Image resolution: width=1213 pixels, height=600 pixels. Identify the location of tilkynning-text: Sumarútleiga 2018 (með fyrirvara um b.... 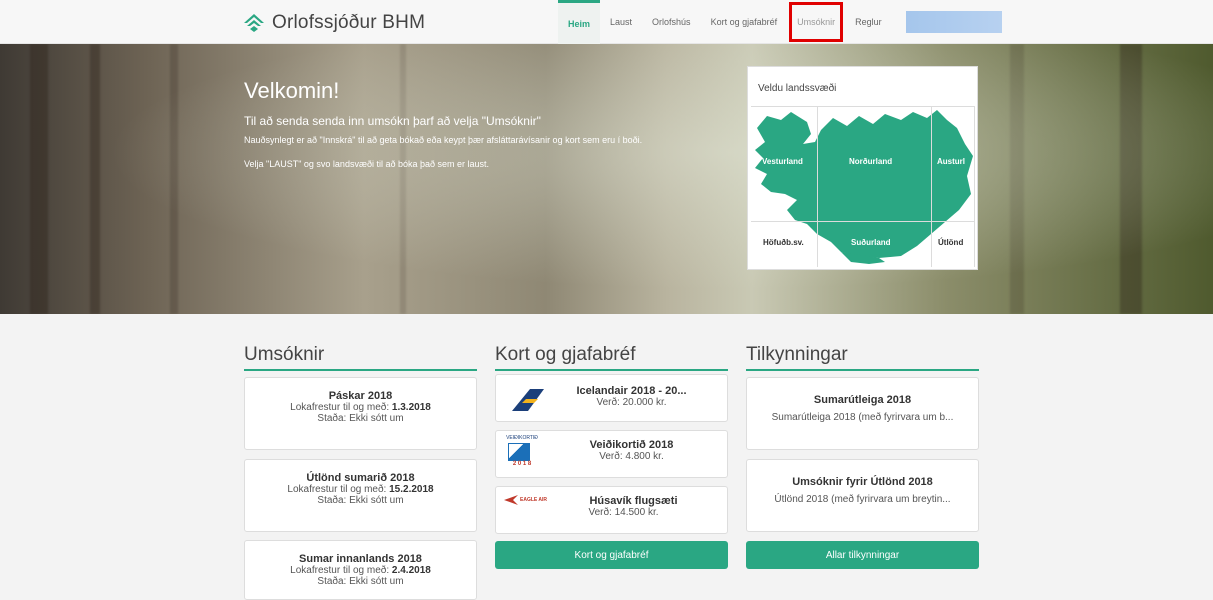
(862, 417).